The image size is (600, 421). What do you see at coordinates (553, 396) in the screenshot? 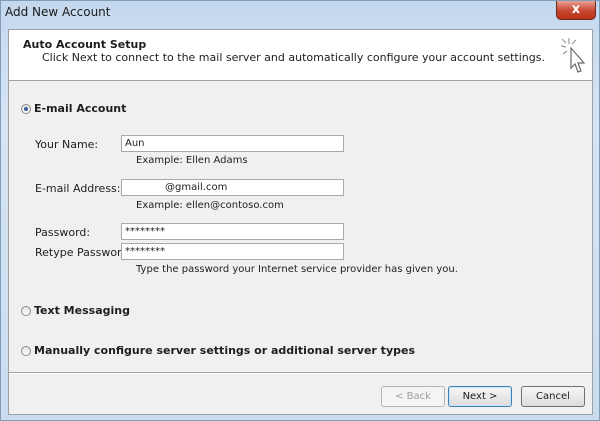
I see `cancel-button: Cancel` at bounding box center [553, 396].